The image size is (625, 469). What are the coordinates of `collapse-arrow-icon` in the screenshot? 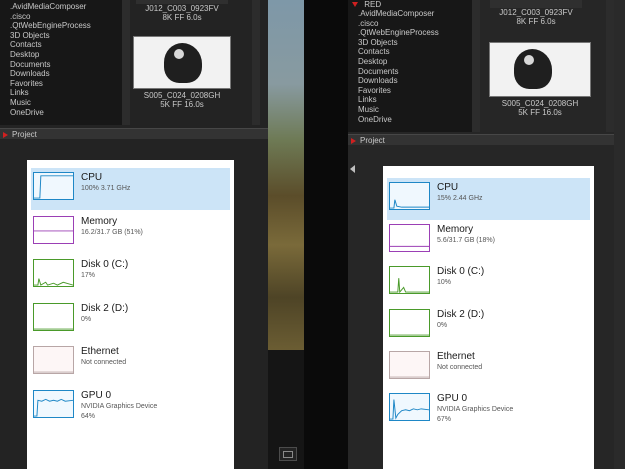 It's located at (353, 141).